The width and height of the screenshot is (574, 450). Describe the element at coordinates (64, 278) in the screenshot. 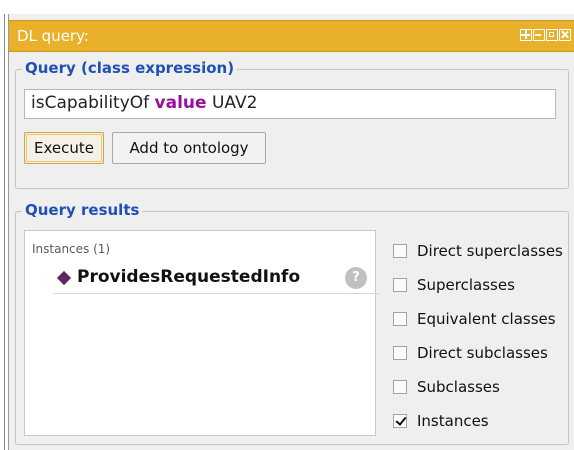

I see `diamond-icon` at that location.